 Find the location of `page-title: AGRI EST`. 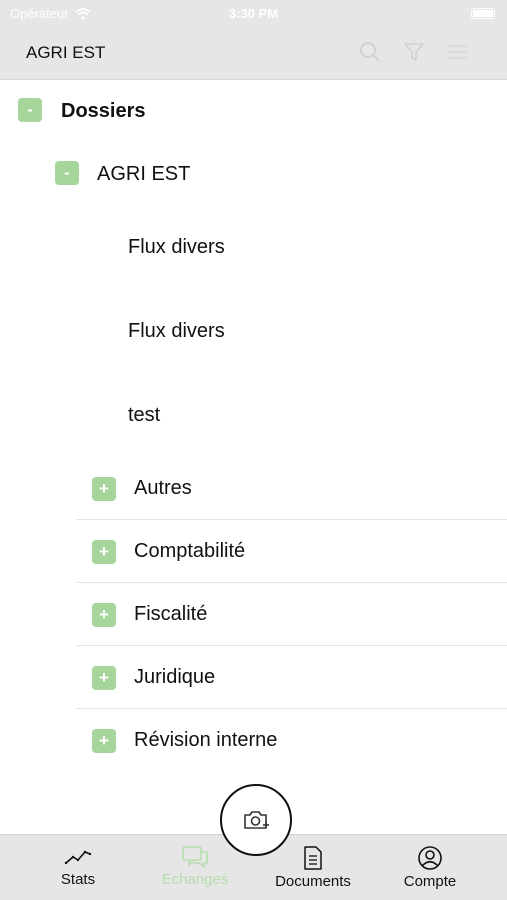

page-title: AGRI EST is located at coordinates (66, 52).